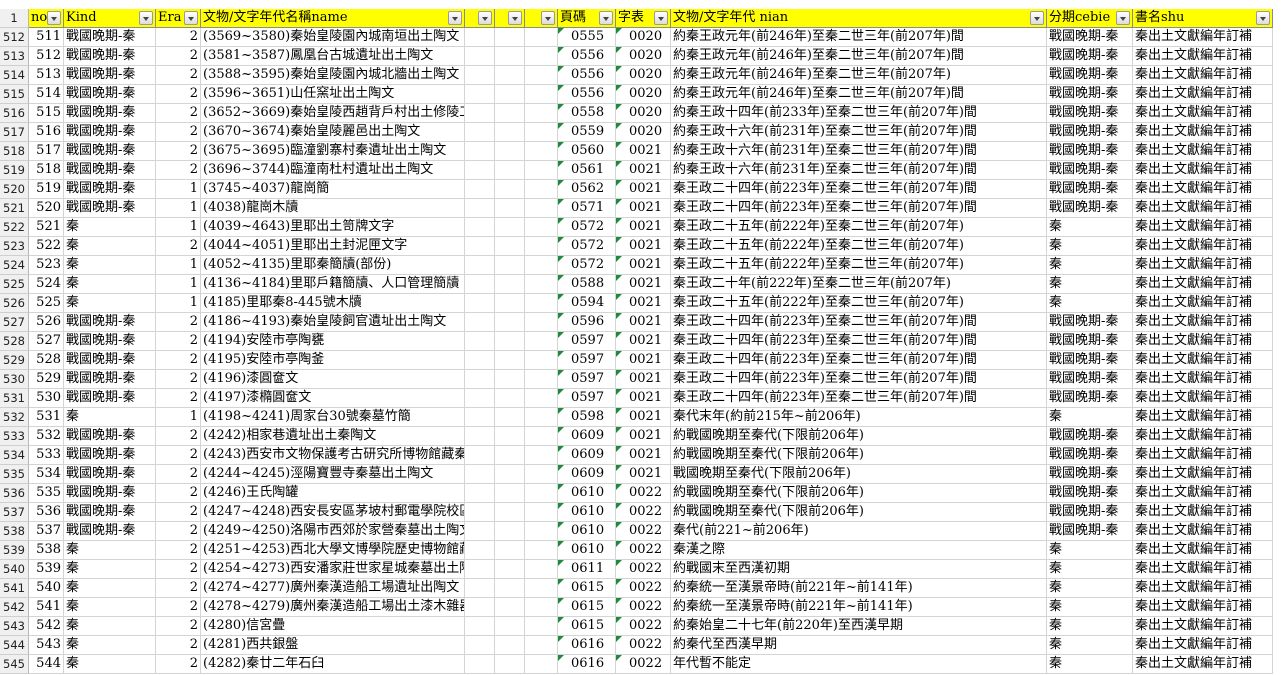  What do you see at coordinates (643, 132) in the screenshot?
I see `cell-code: 0020` at bounding box center [643, 132].